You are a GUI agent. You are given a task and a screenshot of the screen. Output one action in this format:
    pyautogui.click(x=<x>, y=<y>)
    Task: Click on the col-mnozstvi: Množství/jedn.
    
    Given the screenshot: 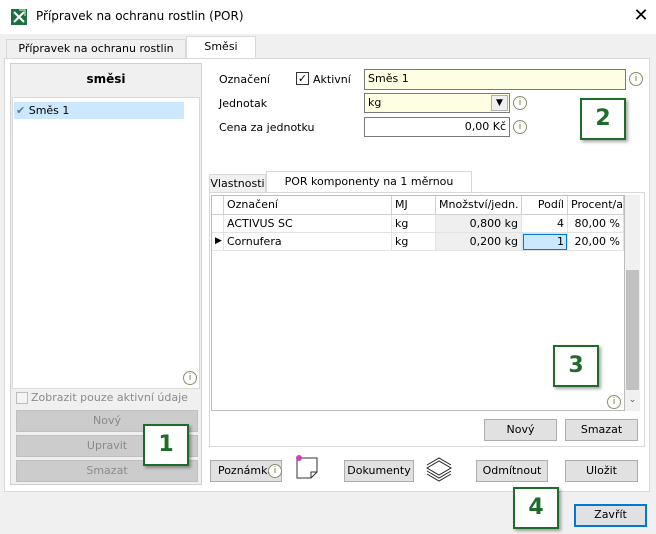 What is the action you would take?
    pyautogui.click(x=479, y=205)
    